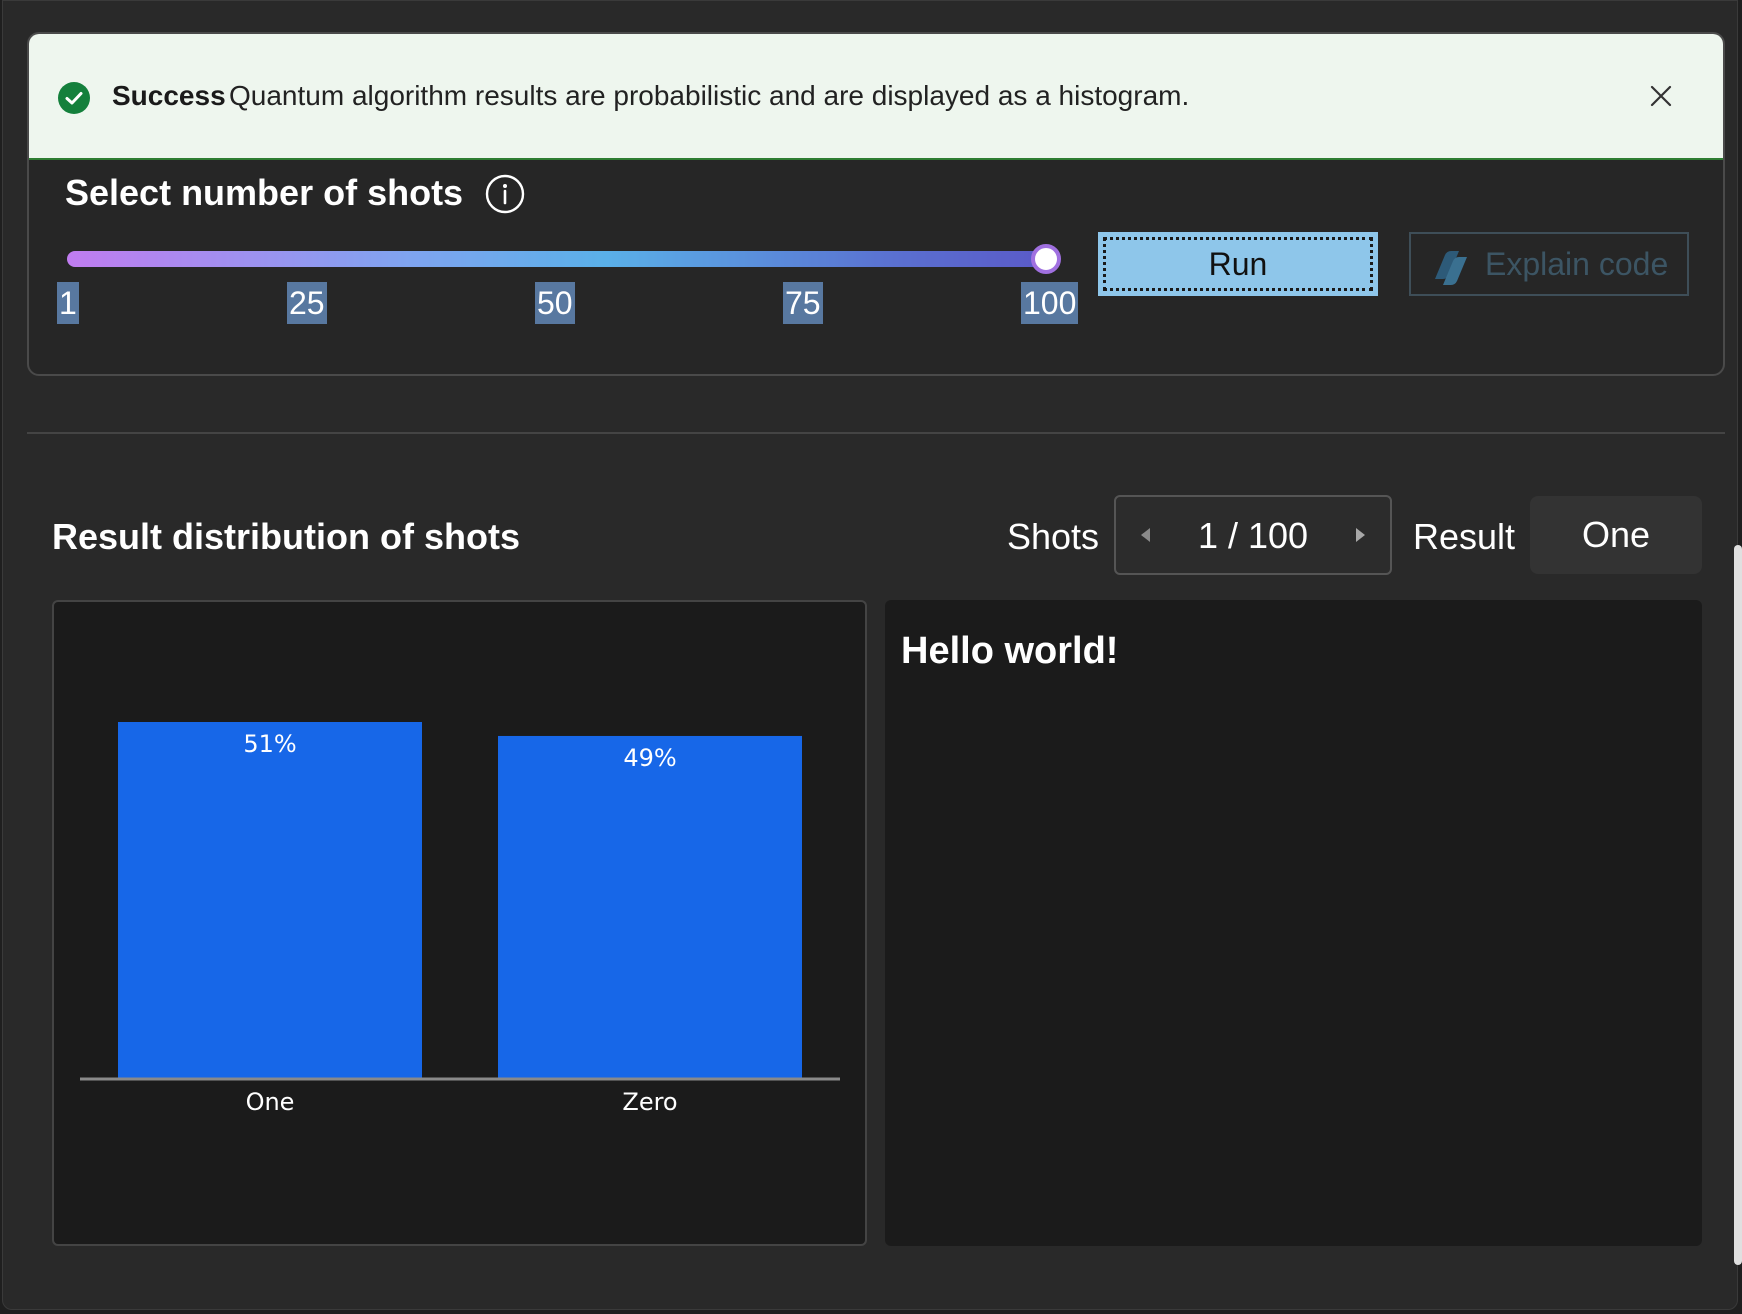 The width and height of the screenshot is (1742, 1314). I want to click on run-button: Run, so click(1238, 264).